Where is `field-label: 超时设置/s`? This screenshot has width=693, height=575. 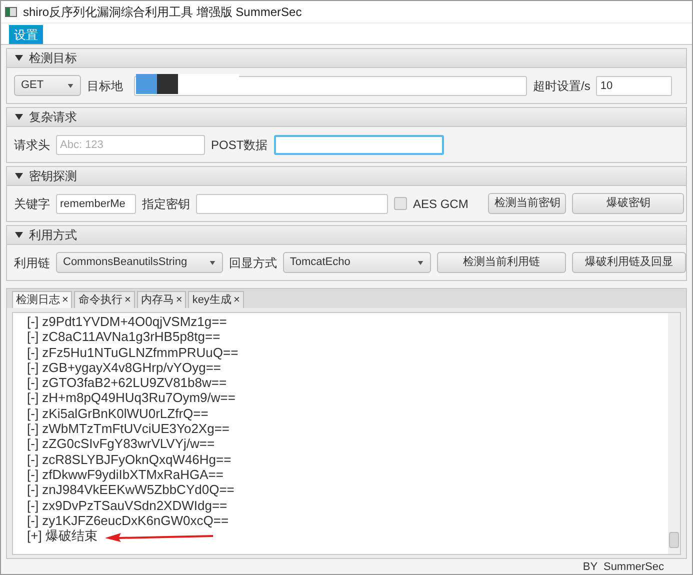
field-label: 超时设置/s is located at coordinates (561, 86).